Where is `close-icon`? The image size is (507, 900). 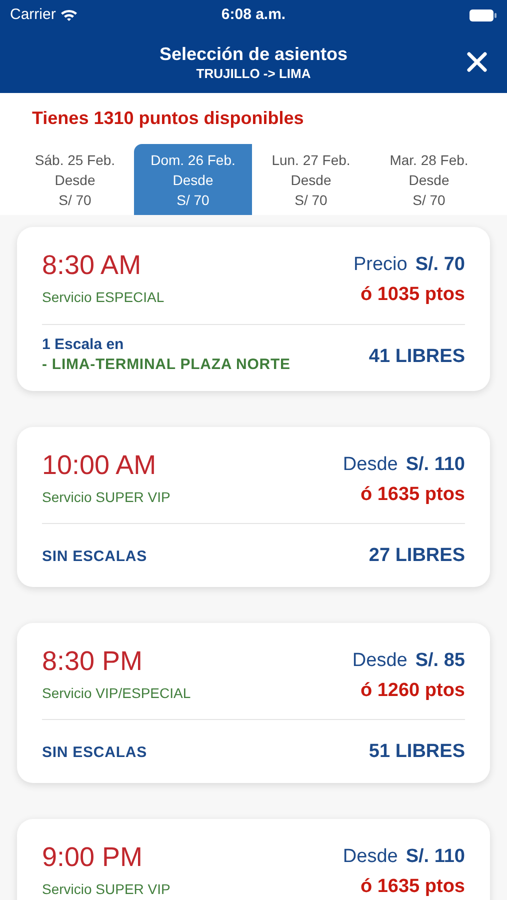
close-icon is located at coordinates (477, 62).